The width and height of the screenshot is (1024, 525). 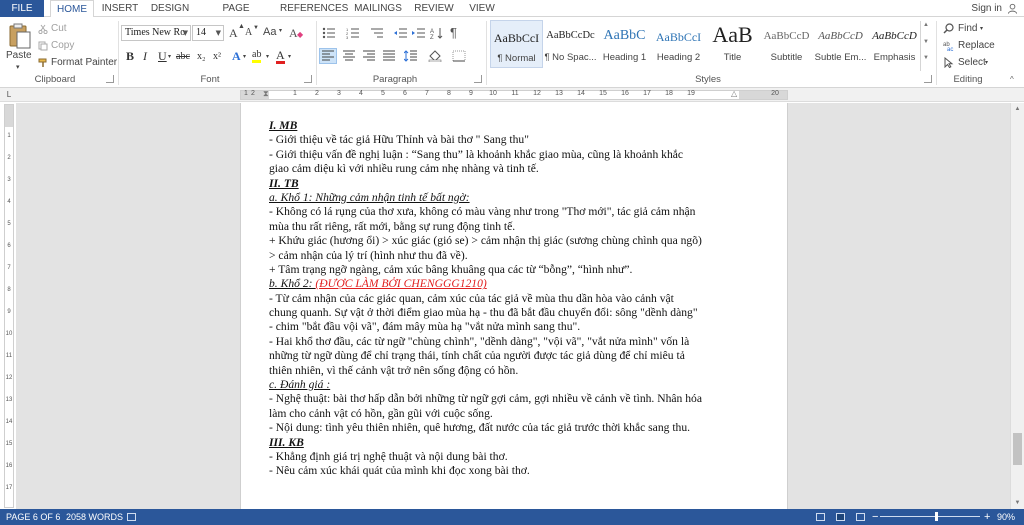 I want to click on tab-page-layout: PAGE LAYOUT, so click(x=236, y=15).